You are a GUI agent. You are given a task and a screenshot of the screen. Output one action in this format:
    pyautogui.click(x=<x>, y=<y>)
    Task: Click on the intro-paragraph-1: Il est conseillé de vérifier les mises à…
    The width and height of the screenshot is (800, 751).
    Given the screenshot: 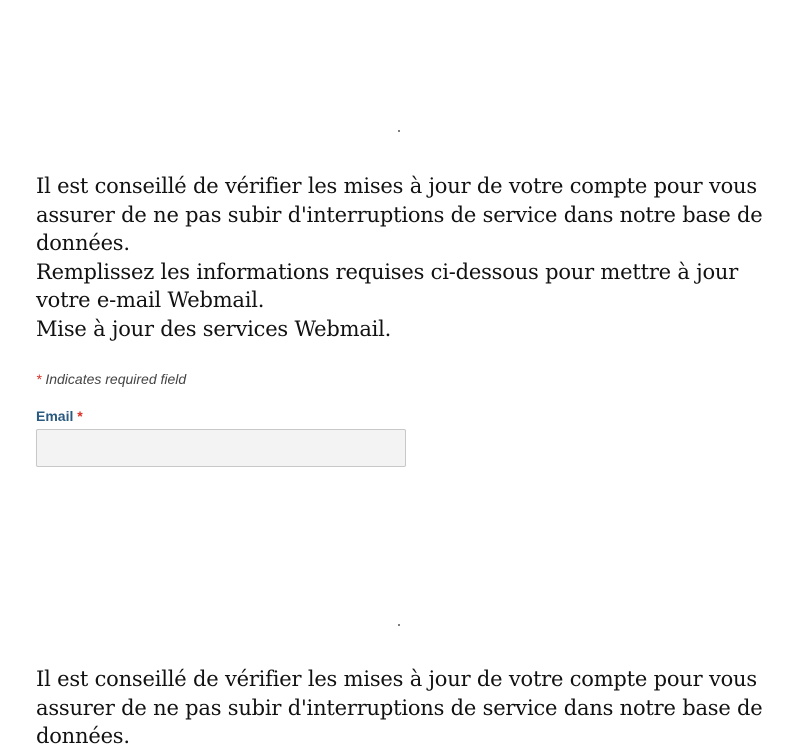 What is the action you would take?
    pyautogui.click(x=399, y=214)
    